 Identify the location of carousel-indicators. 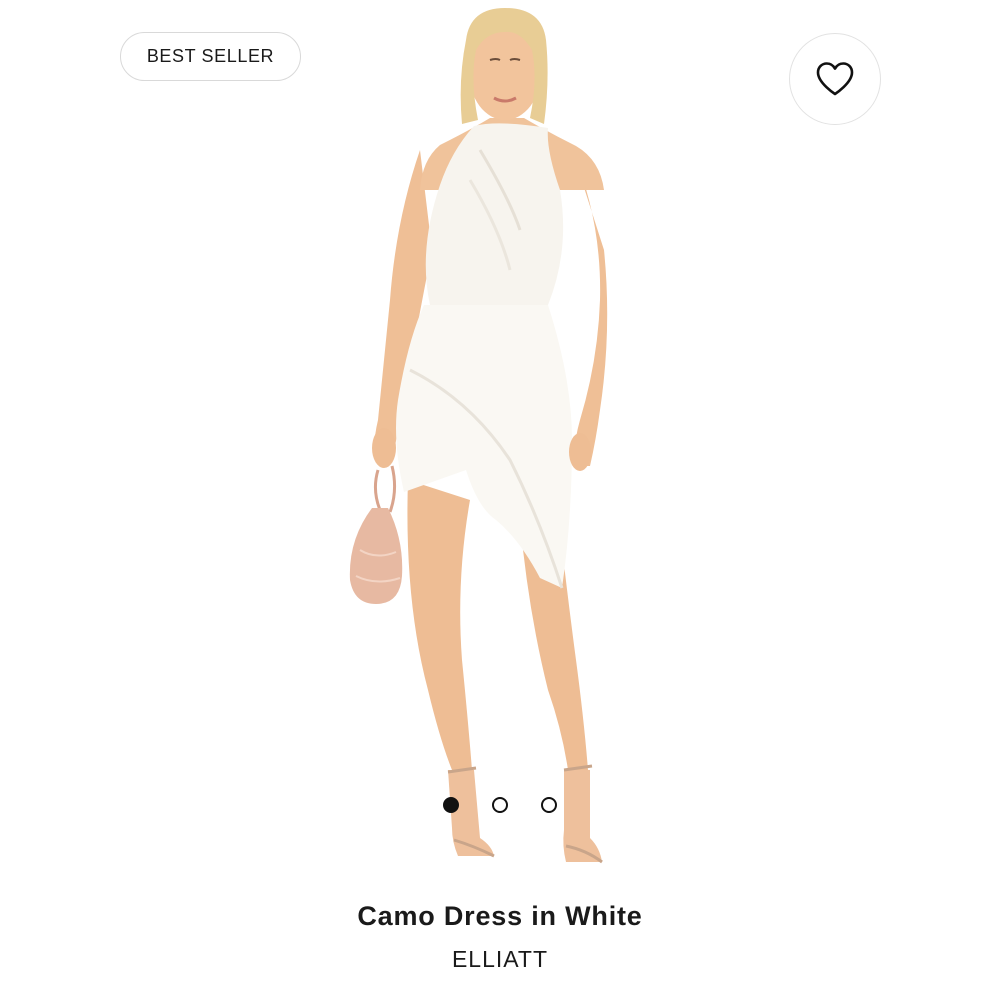
(500, 806).